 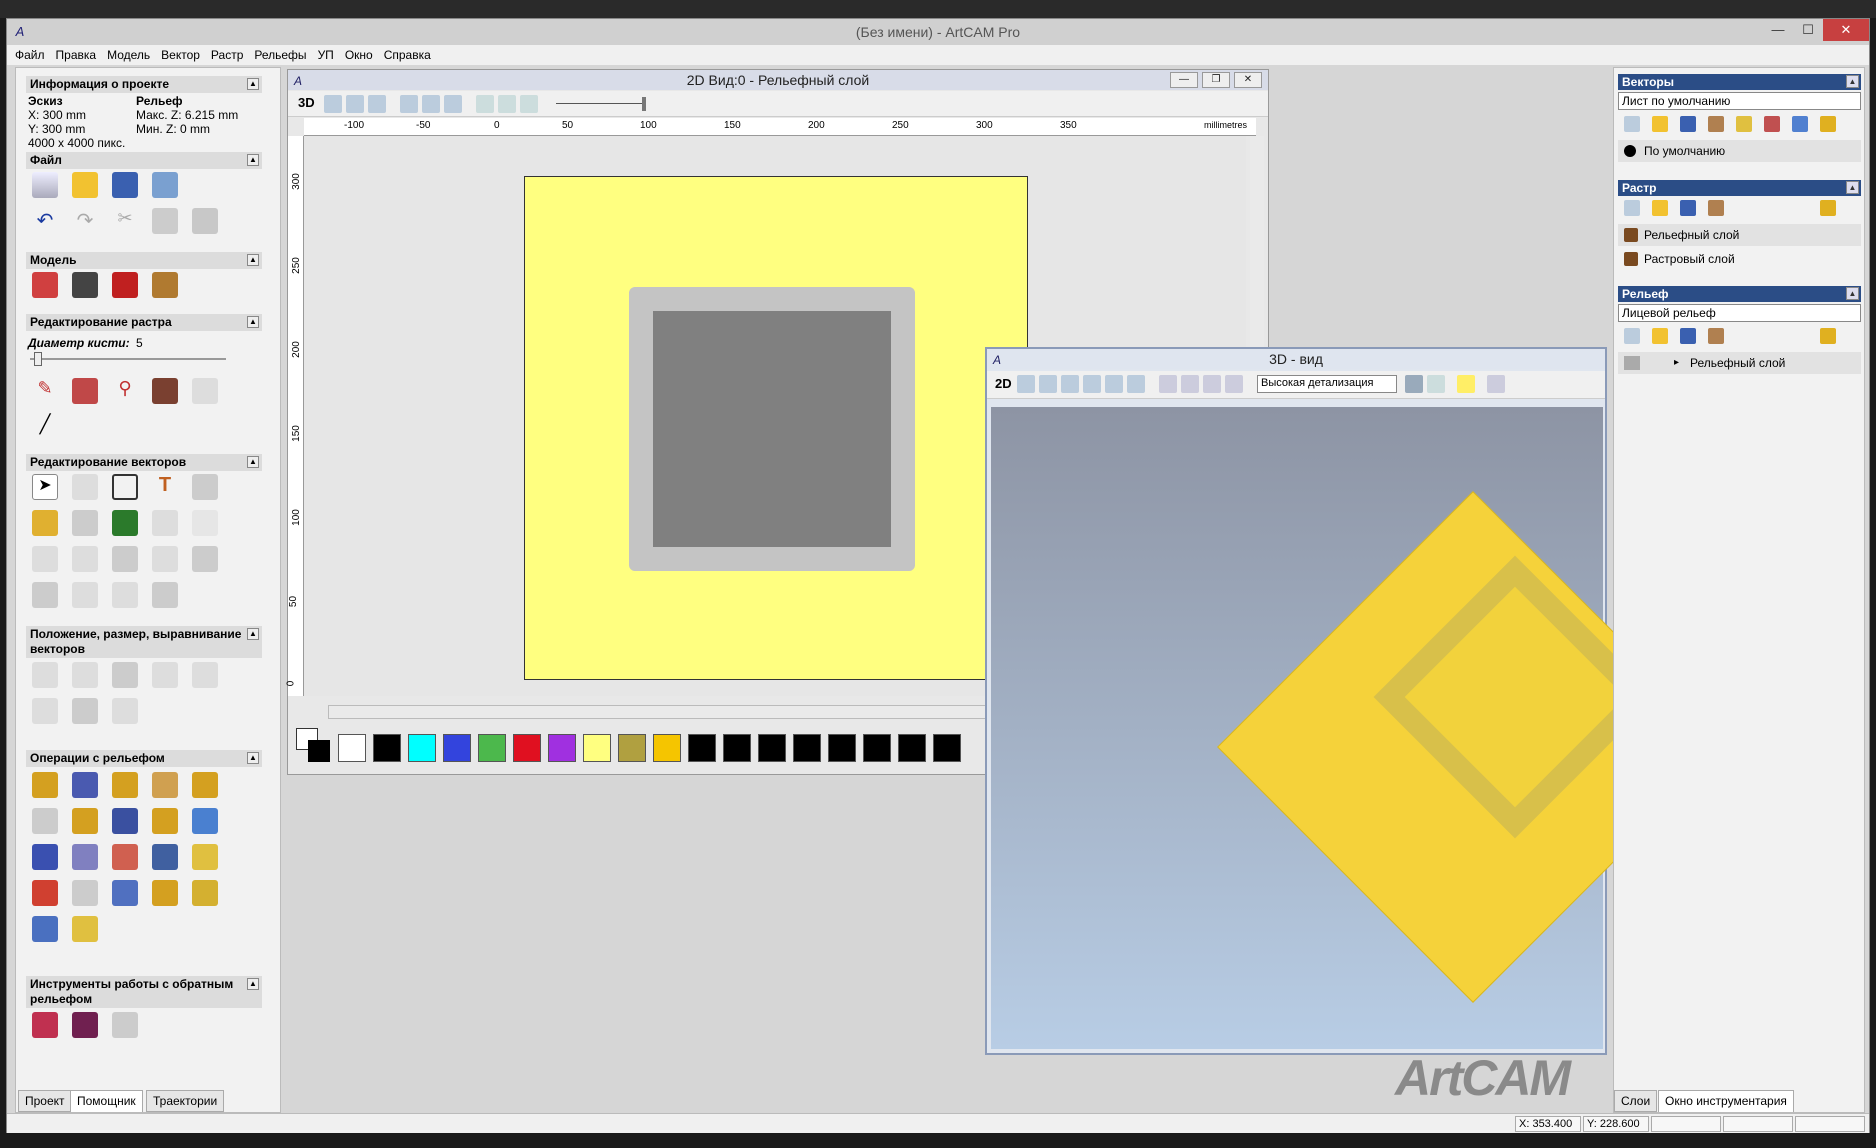 I want to click on relief-turn-icon, so click(x=205, y=785).